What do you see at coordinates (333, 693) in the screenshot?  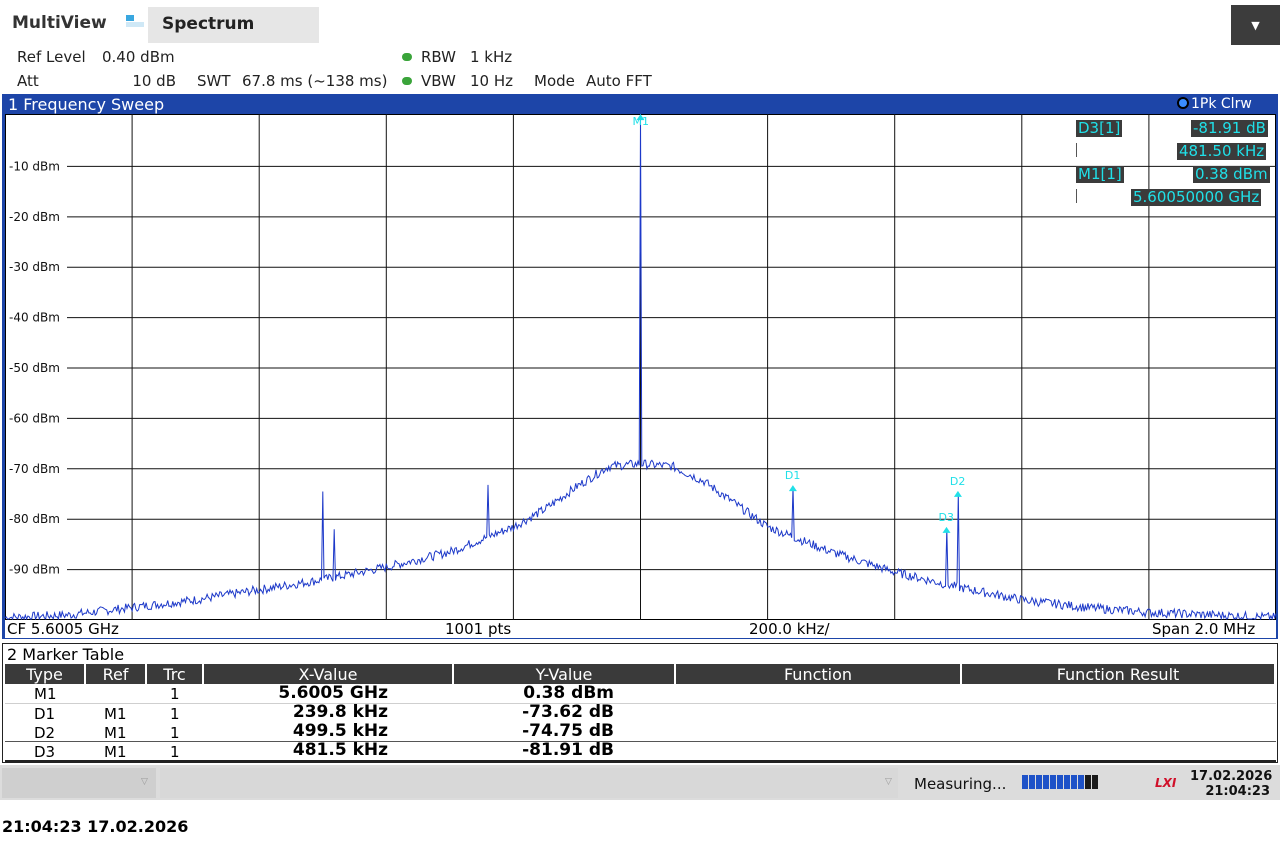 I see `row-x-value: 5.6005 GHz` at bounding box center [333, 693].